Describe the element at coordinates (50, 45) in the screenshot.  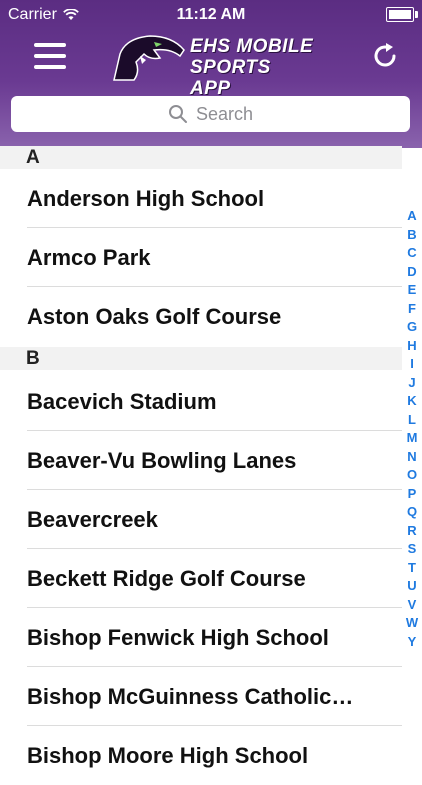
I see `hamburger-icon` at that location.